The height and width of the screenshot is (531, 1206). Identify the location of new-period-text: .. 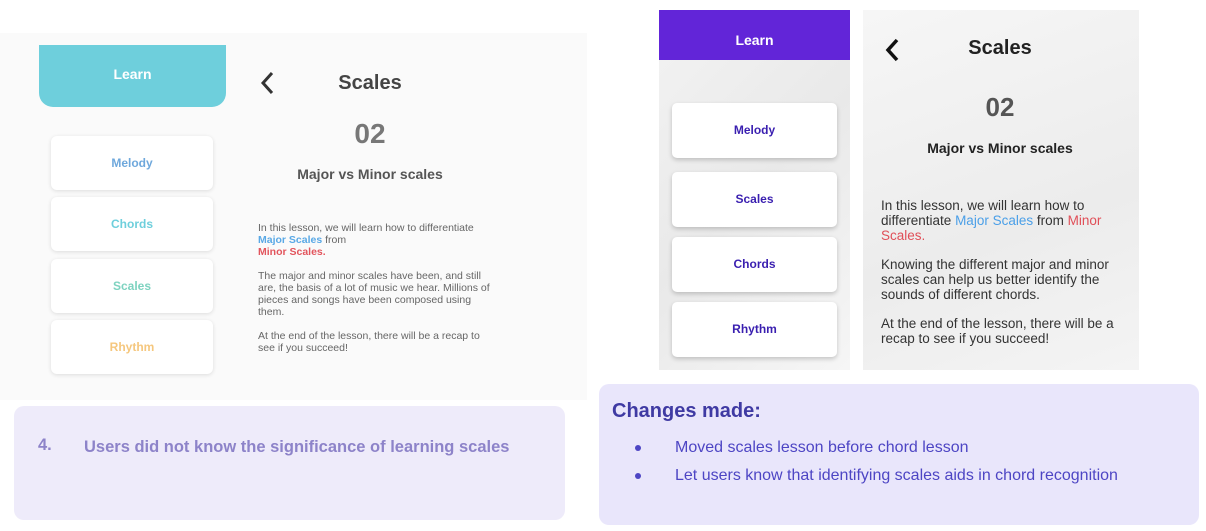
(923, 235).